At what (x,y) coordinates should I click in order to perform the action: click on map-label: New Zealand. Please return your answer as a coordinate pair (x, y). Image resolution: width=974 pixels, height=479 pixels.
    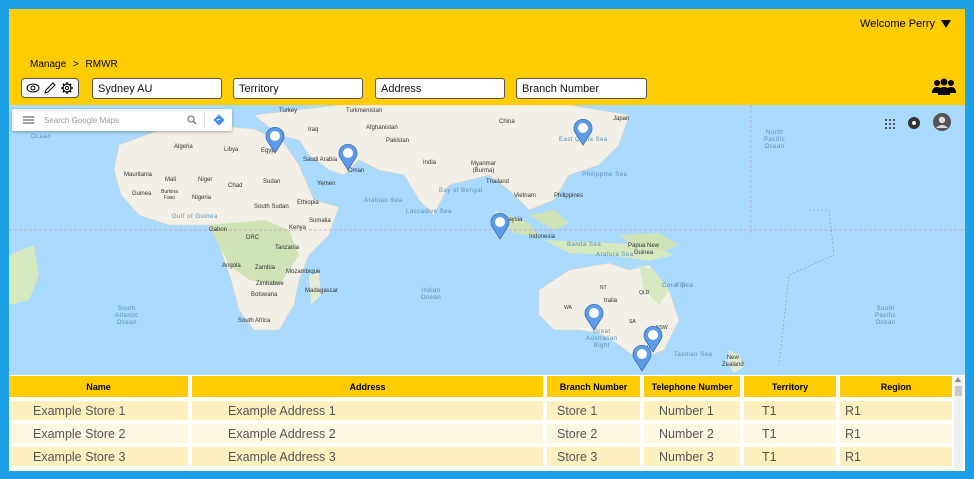
    Looking at the image, I should click on (733, 361).